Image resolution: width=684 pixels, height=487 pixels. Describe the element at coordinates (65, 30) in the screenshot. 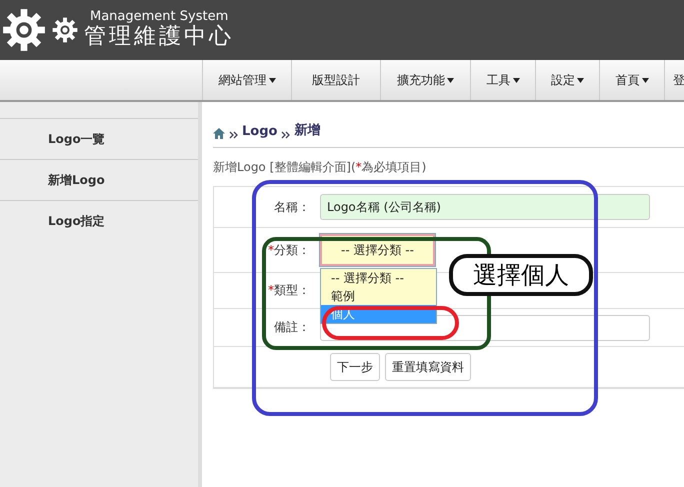

I see `gear-icon` at that location.